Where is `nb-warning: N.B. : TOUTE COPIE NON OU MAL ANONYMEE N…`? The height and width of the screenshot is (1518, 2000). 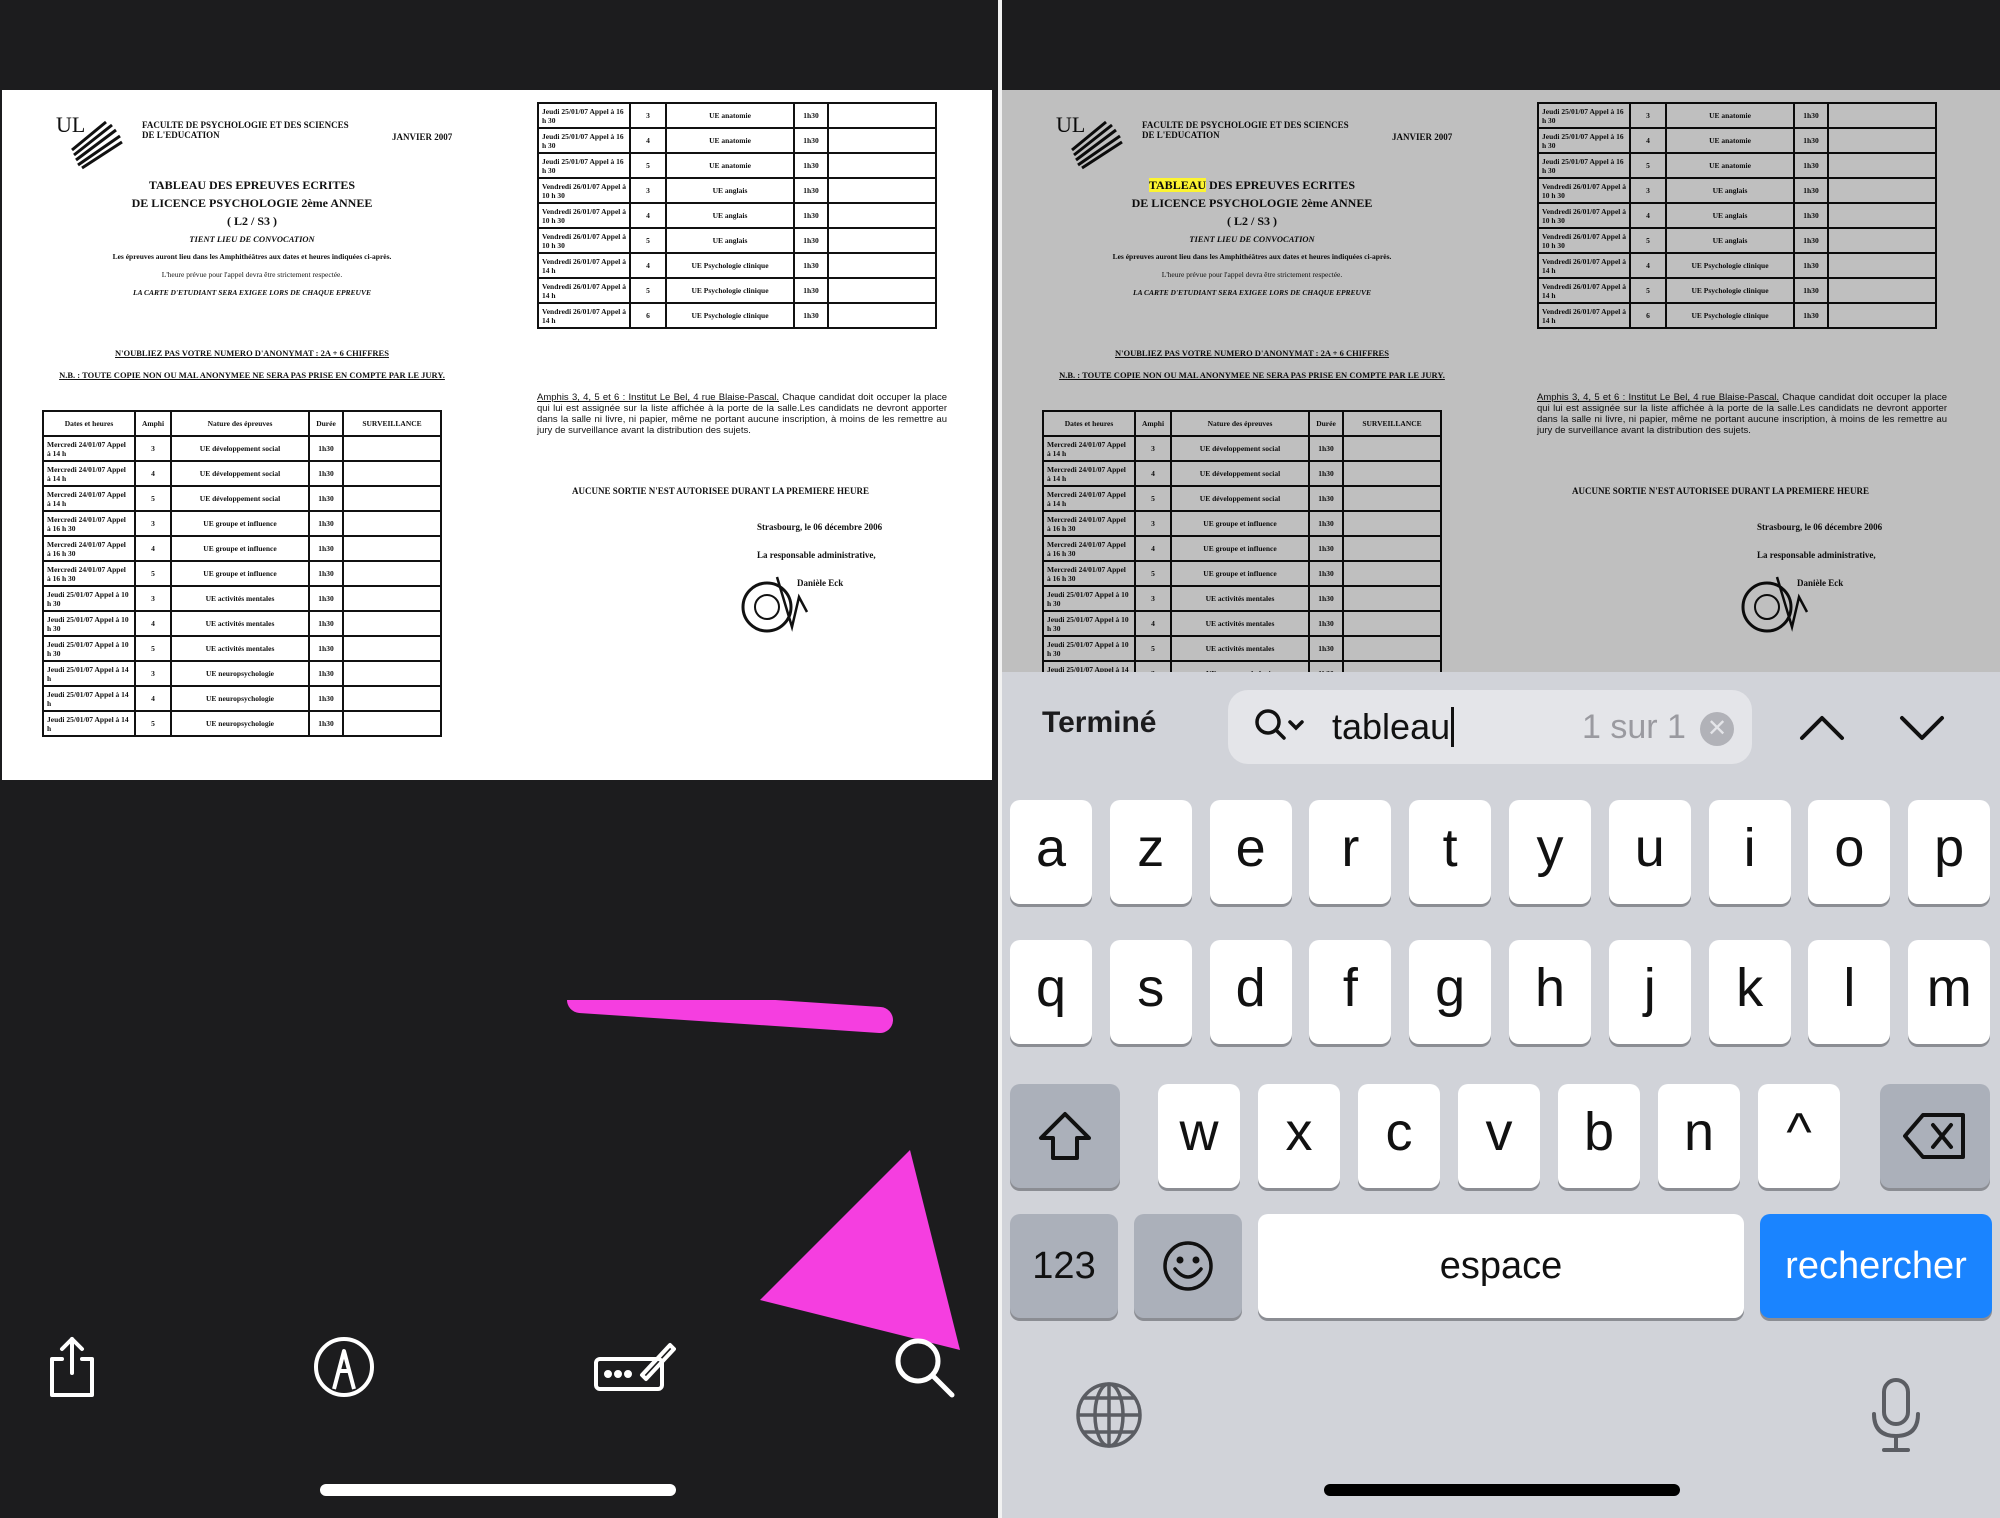
nb-warning: N.B. : TOUTE COPIE NON OU MAL ANONYMEE N… is located at coordinates (252, 375).